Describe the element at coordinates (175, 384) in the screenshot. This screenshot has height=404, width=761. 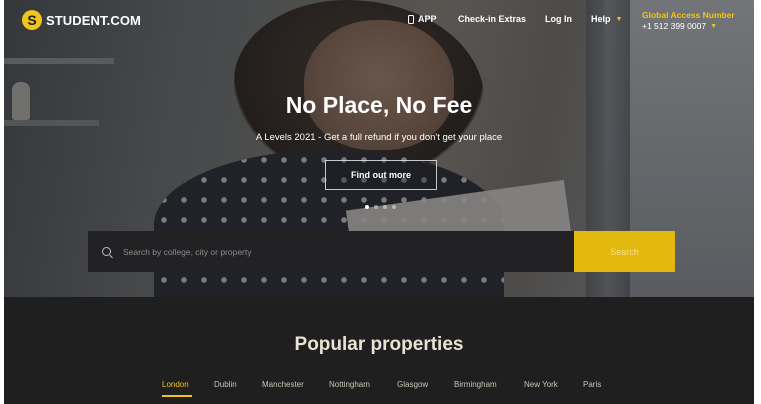
I see `tab-london: London` at that location.